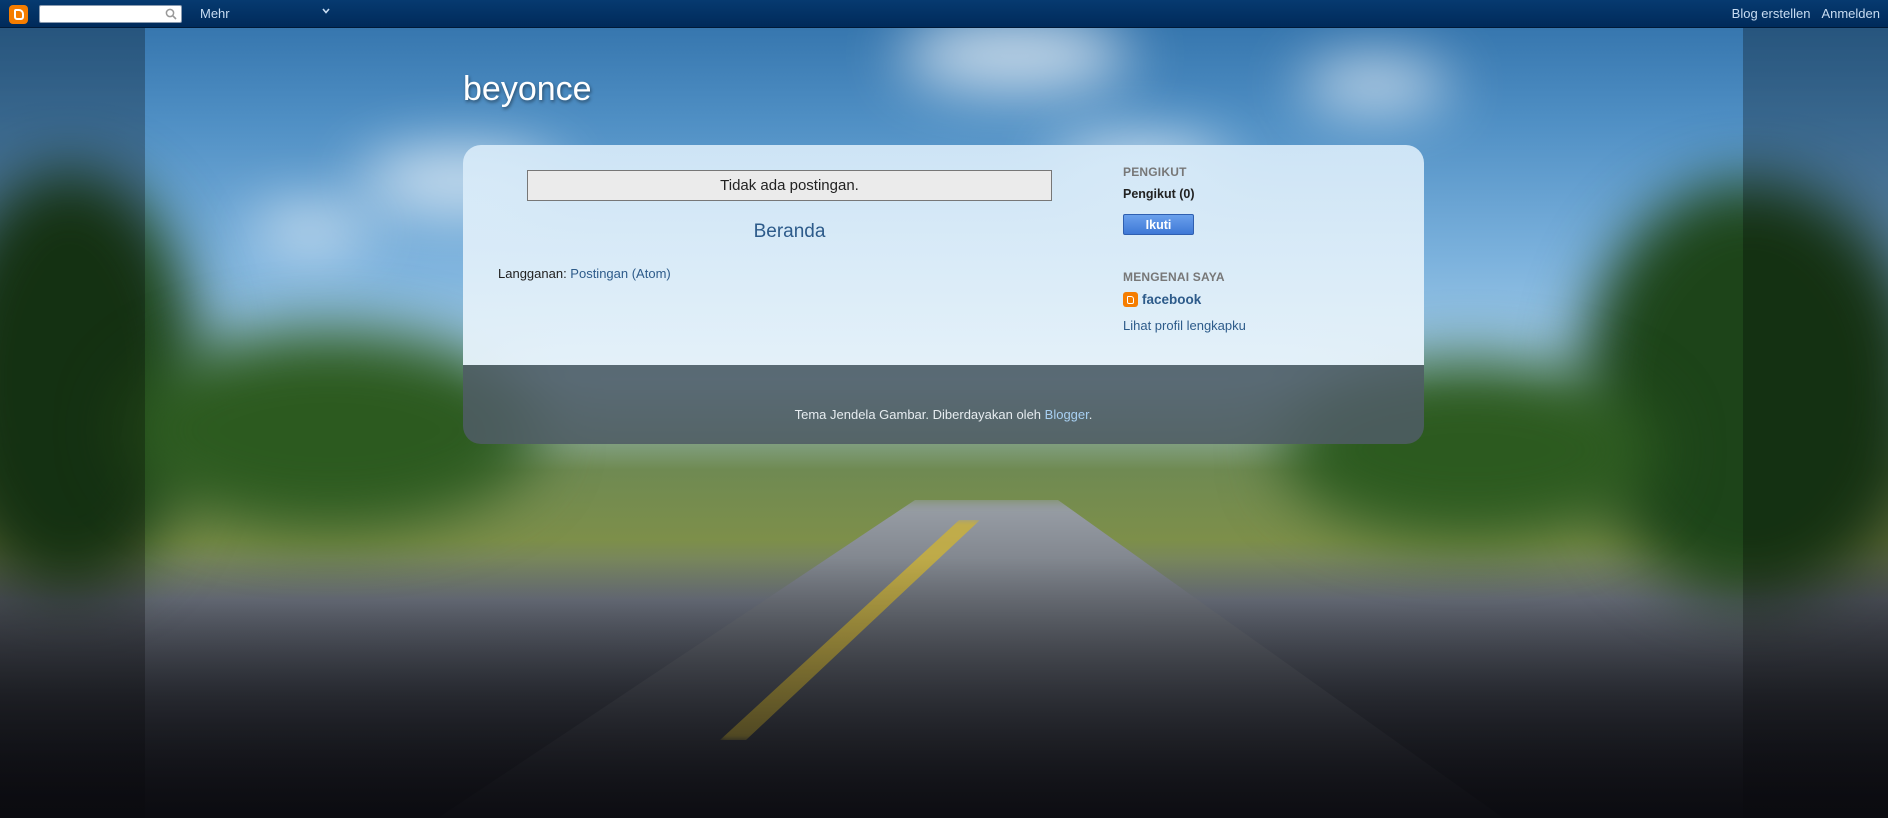  I want to click on create-blog-link: Blog erstellen, so click(1771, 13).